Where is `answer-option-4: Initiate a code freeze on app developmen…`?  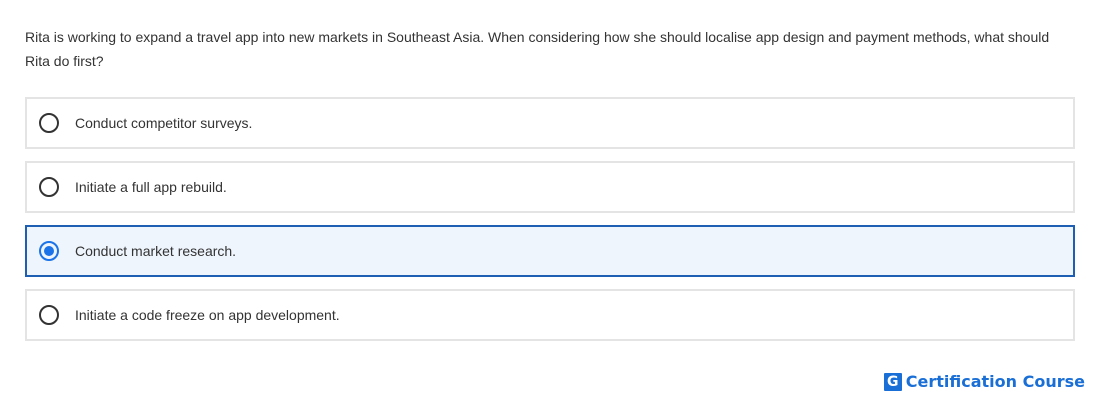
answer-option-4: Initiate a code freeze on app developmen… is located at coordinates (550, 315).